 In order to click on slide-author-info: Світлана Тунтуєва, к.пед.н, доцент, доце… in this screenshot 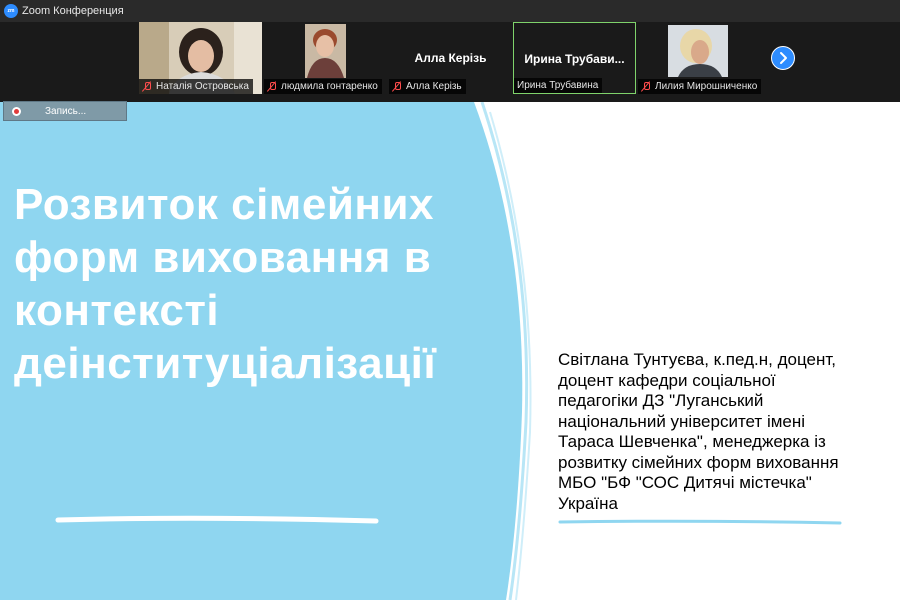, I will do `click(723, 432)`.